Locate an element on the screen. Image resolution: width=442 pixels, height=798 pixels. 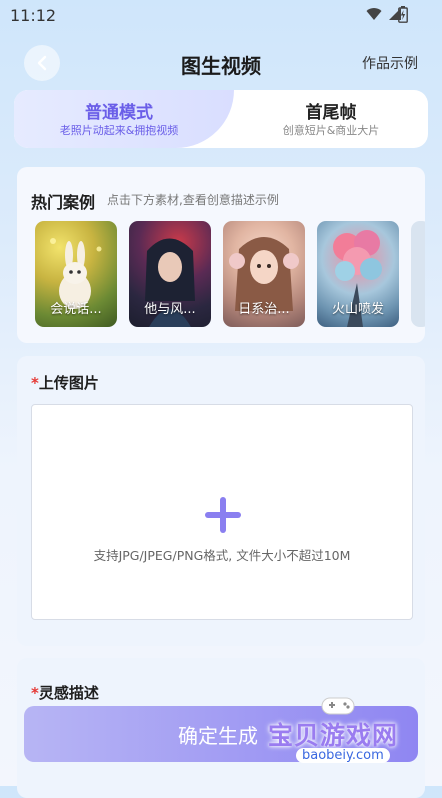
status-icons is located at coordinates (384, 14).